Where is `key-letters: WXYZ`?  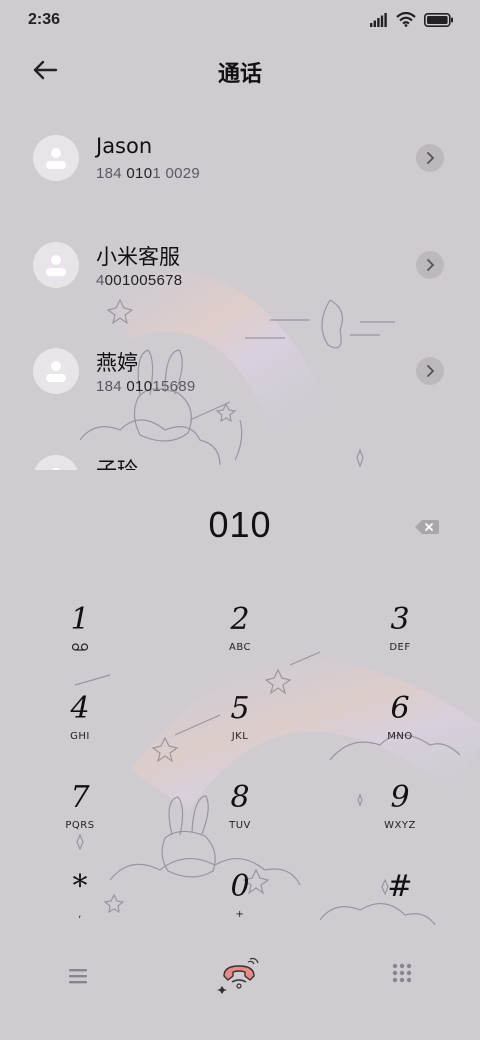 key-letters: WXYZ is located at coordinates (400, 825).